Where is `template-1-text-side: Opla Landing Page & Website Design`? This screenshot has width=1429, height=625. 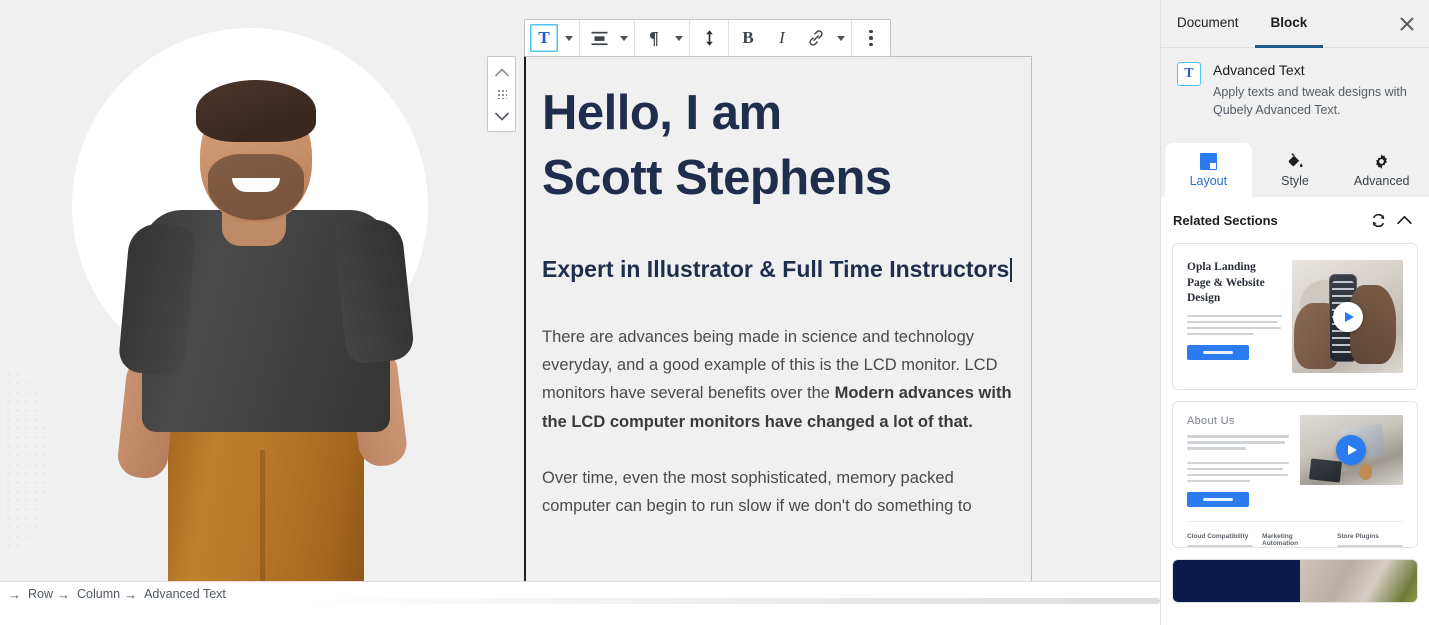
template-1-text-side: Opla Landing Page & Website Design is located at coordinates (1235, 316).